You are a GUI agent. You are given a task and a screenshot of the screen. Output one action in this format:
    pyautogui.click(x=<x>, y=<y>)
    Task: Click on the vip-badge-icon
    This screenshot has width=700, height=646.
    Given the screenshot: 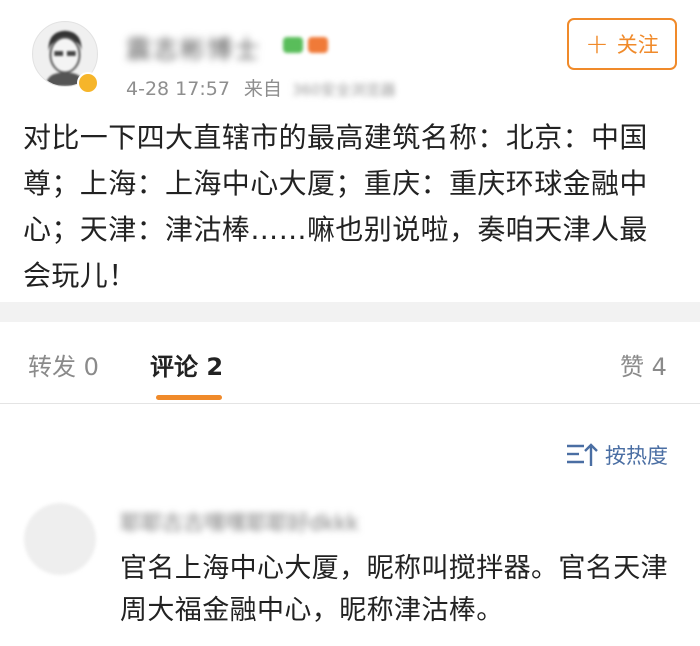 What is the action you would take?
    pyautogui.click(x=88, y=83)
    